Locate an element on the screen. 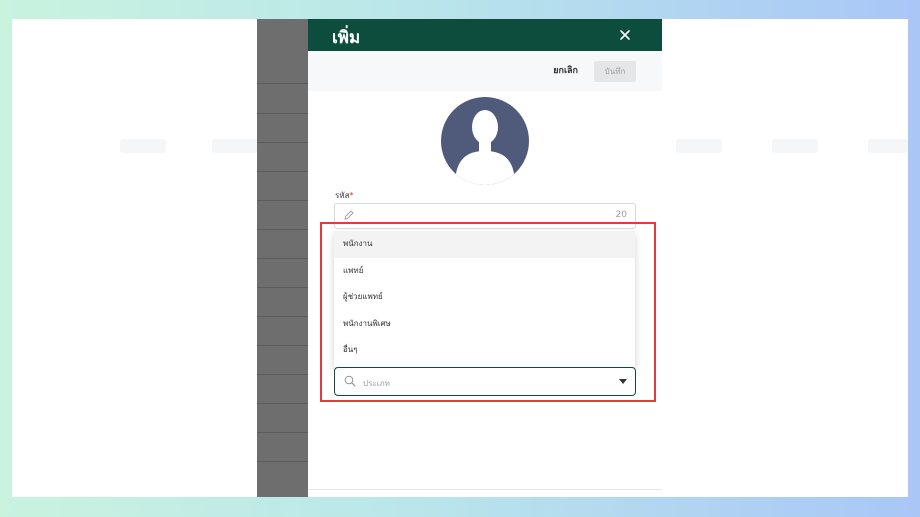 The width and height of the screenshot is (920, 517). code-label-text: รหัส is located at coordinates (342, 195).